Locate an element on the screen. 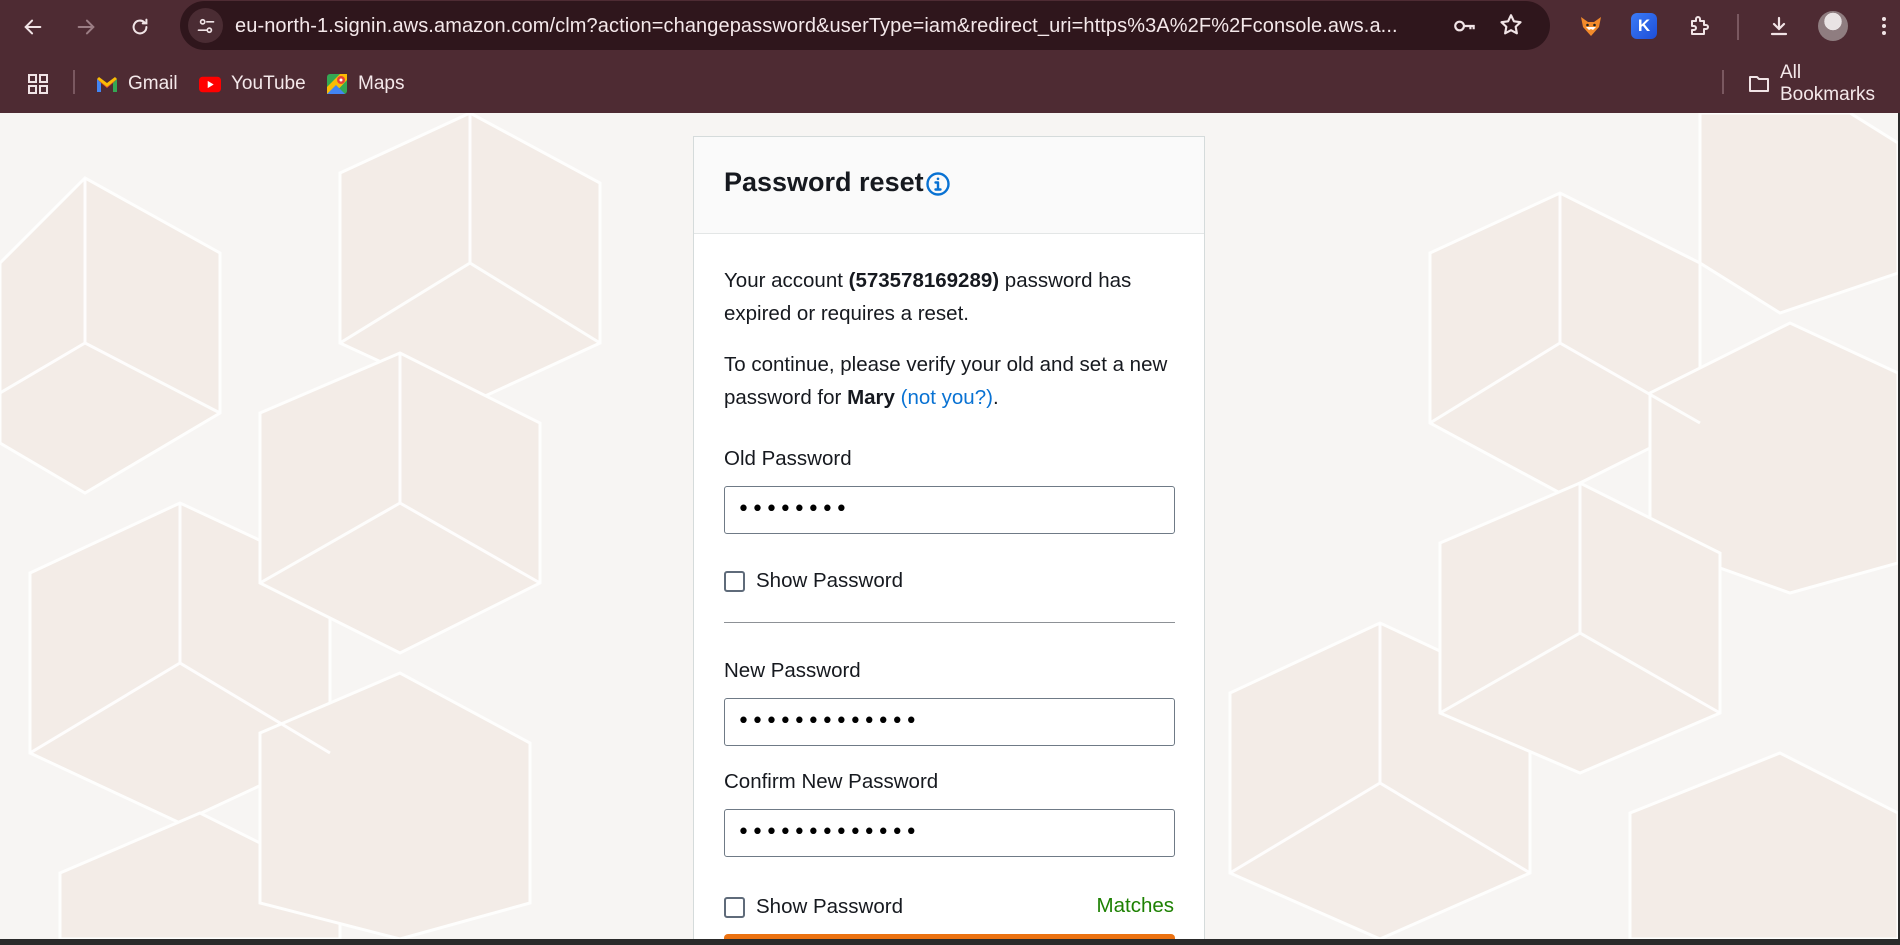  download-icon is located at coordinates (1779, 26).